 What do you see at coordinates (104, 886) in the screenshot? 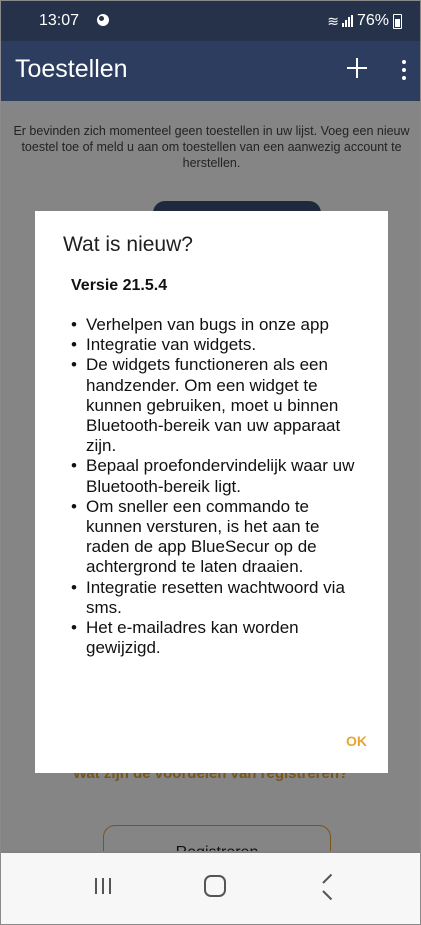
I see `recent-apps-icon` at bounding box center [104, 886].